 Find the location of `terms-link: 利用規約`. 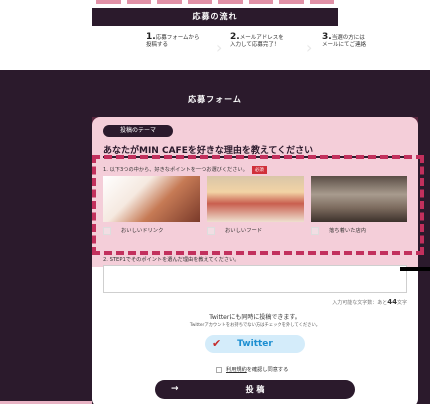

terms-link: 利用規約 is located at coordinates (236, 370).